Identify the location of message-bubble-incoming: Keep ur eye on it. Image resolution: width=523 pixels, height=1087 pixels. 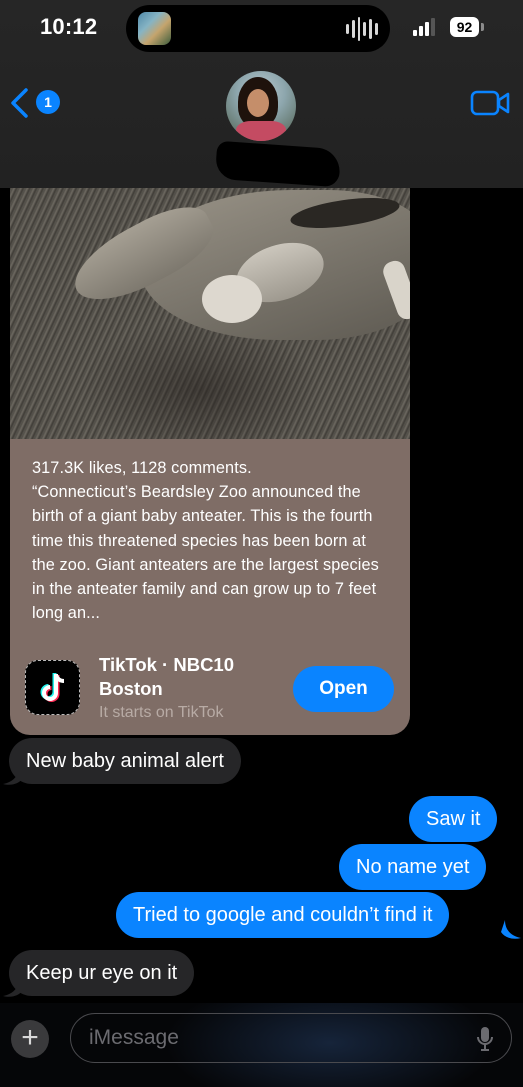
(102, 973).